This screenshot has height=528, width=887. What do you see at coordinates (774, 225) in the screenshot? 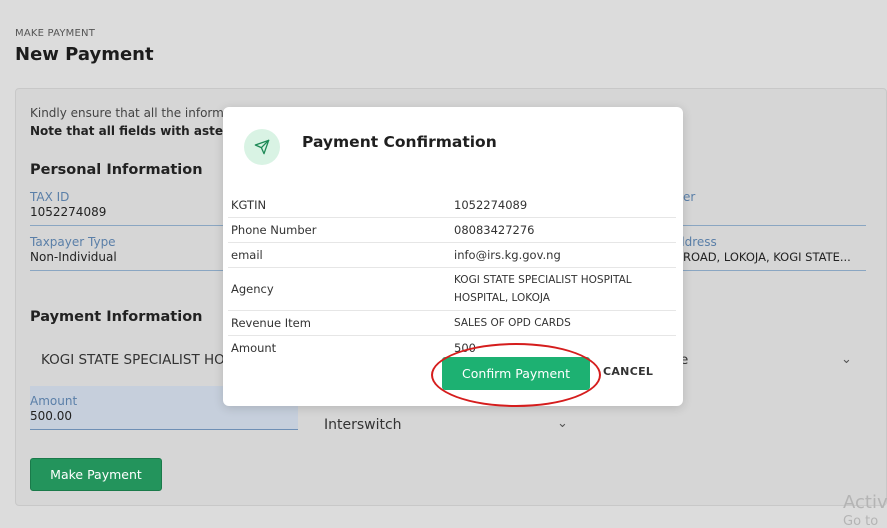
I see `right-field-underline` at bounding box center [774, 225].